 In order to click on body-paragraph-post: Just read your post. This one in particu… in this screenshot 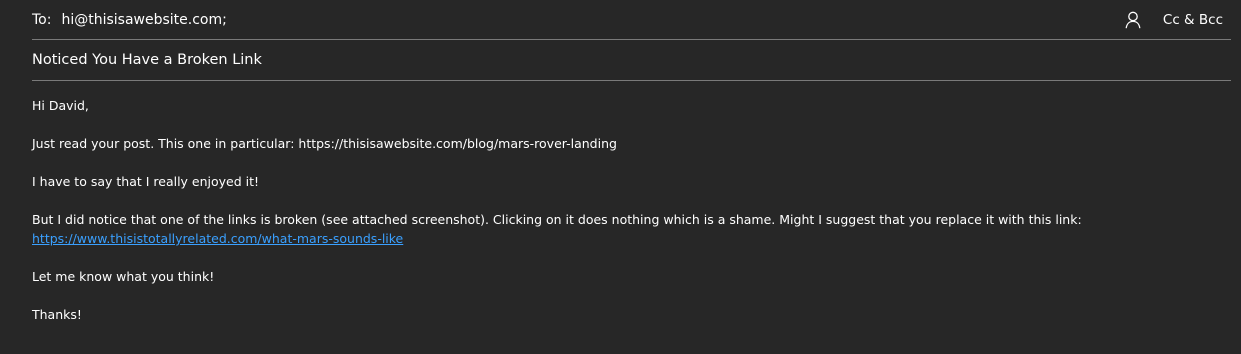, I will do `click(324, 143)`.